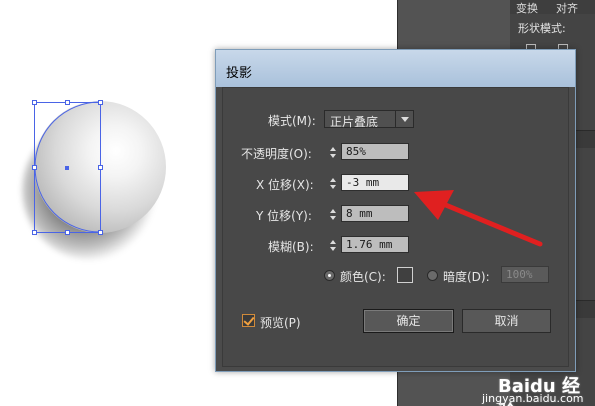 The height and width of the screenshot is (406, 595). Describe the element at coordinates (333, 152) in the screenshot. I see `opacity-stepper` at that location.